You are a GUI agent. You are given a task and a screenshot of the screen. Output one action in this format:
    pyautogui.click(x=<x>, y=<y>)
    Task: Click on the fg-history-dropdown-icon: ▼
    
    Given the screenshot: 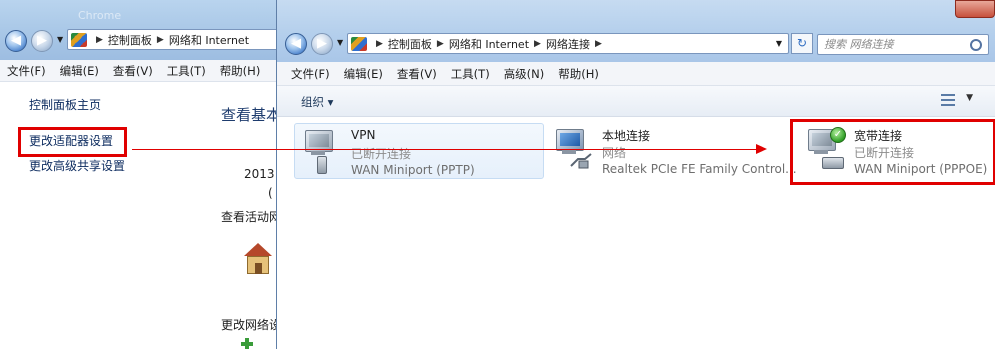 What is the action you would take?
    pyautogui.click(x=340, y=42)
    